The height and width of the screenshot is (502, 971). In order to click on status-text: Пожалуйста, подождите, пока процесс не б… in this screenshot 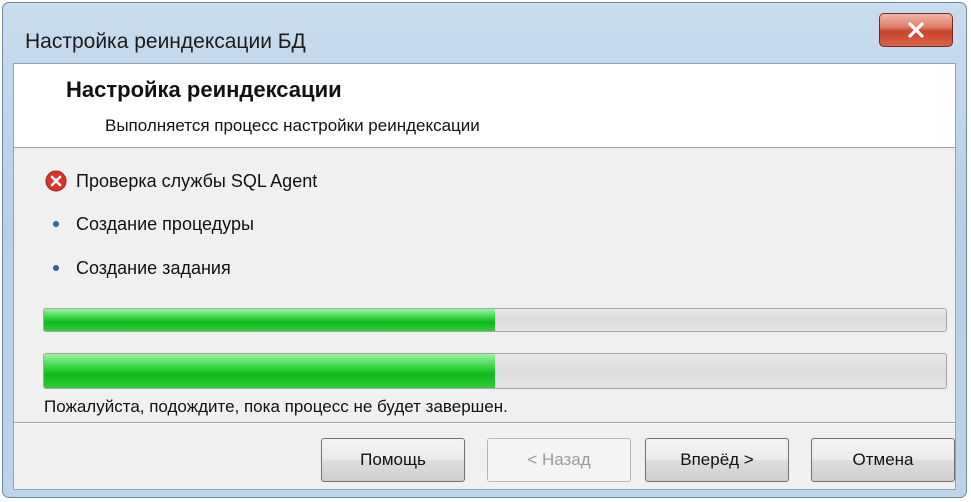, I will do `click(276, 406)`.